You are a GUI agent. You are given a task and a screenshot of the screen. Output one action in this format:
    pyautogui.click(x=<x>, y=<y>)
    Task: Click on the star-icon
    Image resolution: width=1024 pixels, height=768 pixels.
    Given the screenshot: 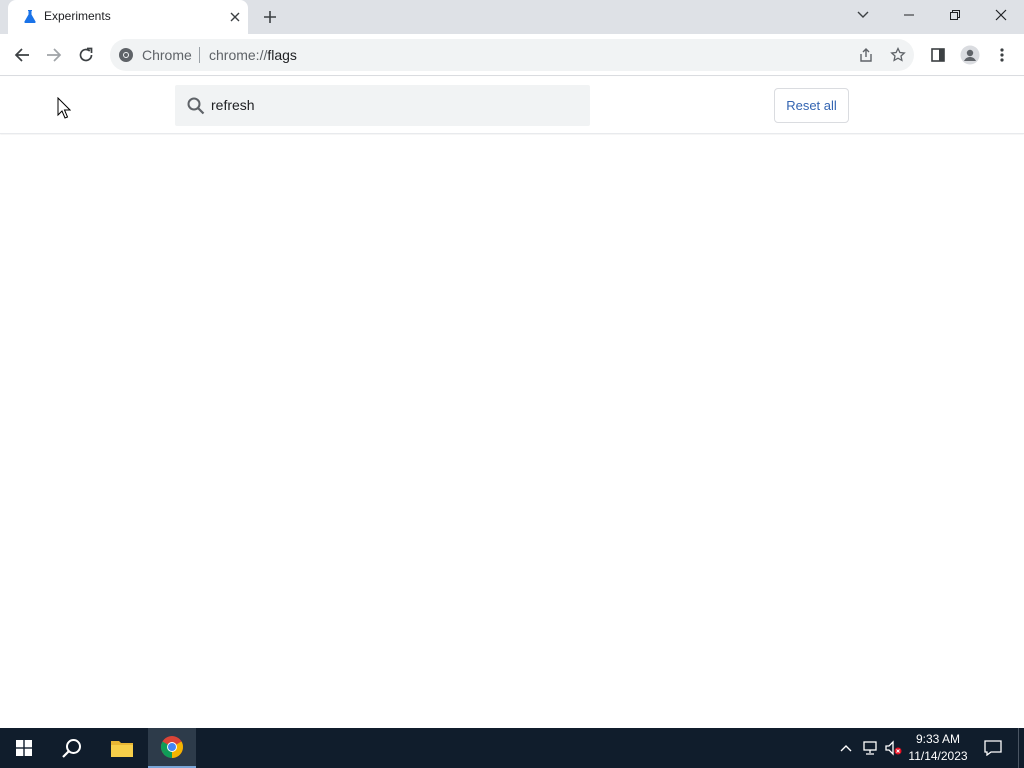 What is the action you would take?
    pyautogui.click(x=898, y=55)
    